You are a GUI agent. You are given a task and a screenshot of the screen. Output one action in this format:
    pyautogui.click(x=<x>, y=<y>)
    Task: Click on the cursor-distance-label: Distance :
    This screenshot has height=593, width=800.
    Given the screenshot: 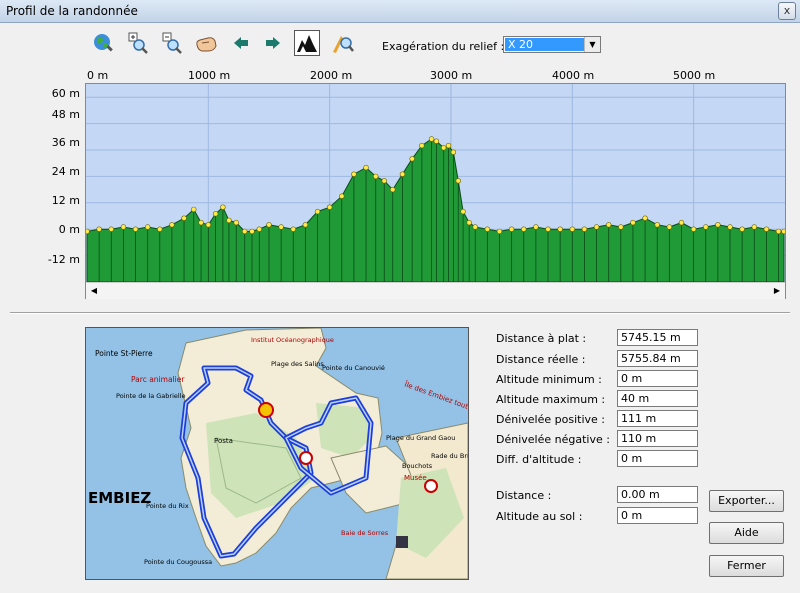 What is the action you would take?
    pyautogui.click(x=524, y=495)
    